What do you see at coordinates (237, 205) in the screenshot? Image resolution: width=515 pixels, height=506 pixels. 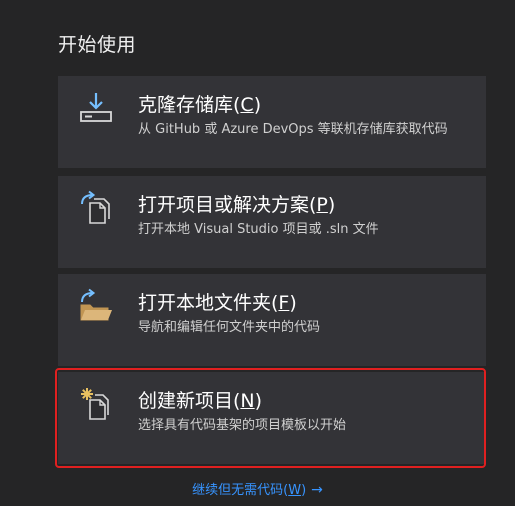 I see `open-project-title: 打开项目或解决方案(P)` at bounding box center [237, 205].